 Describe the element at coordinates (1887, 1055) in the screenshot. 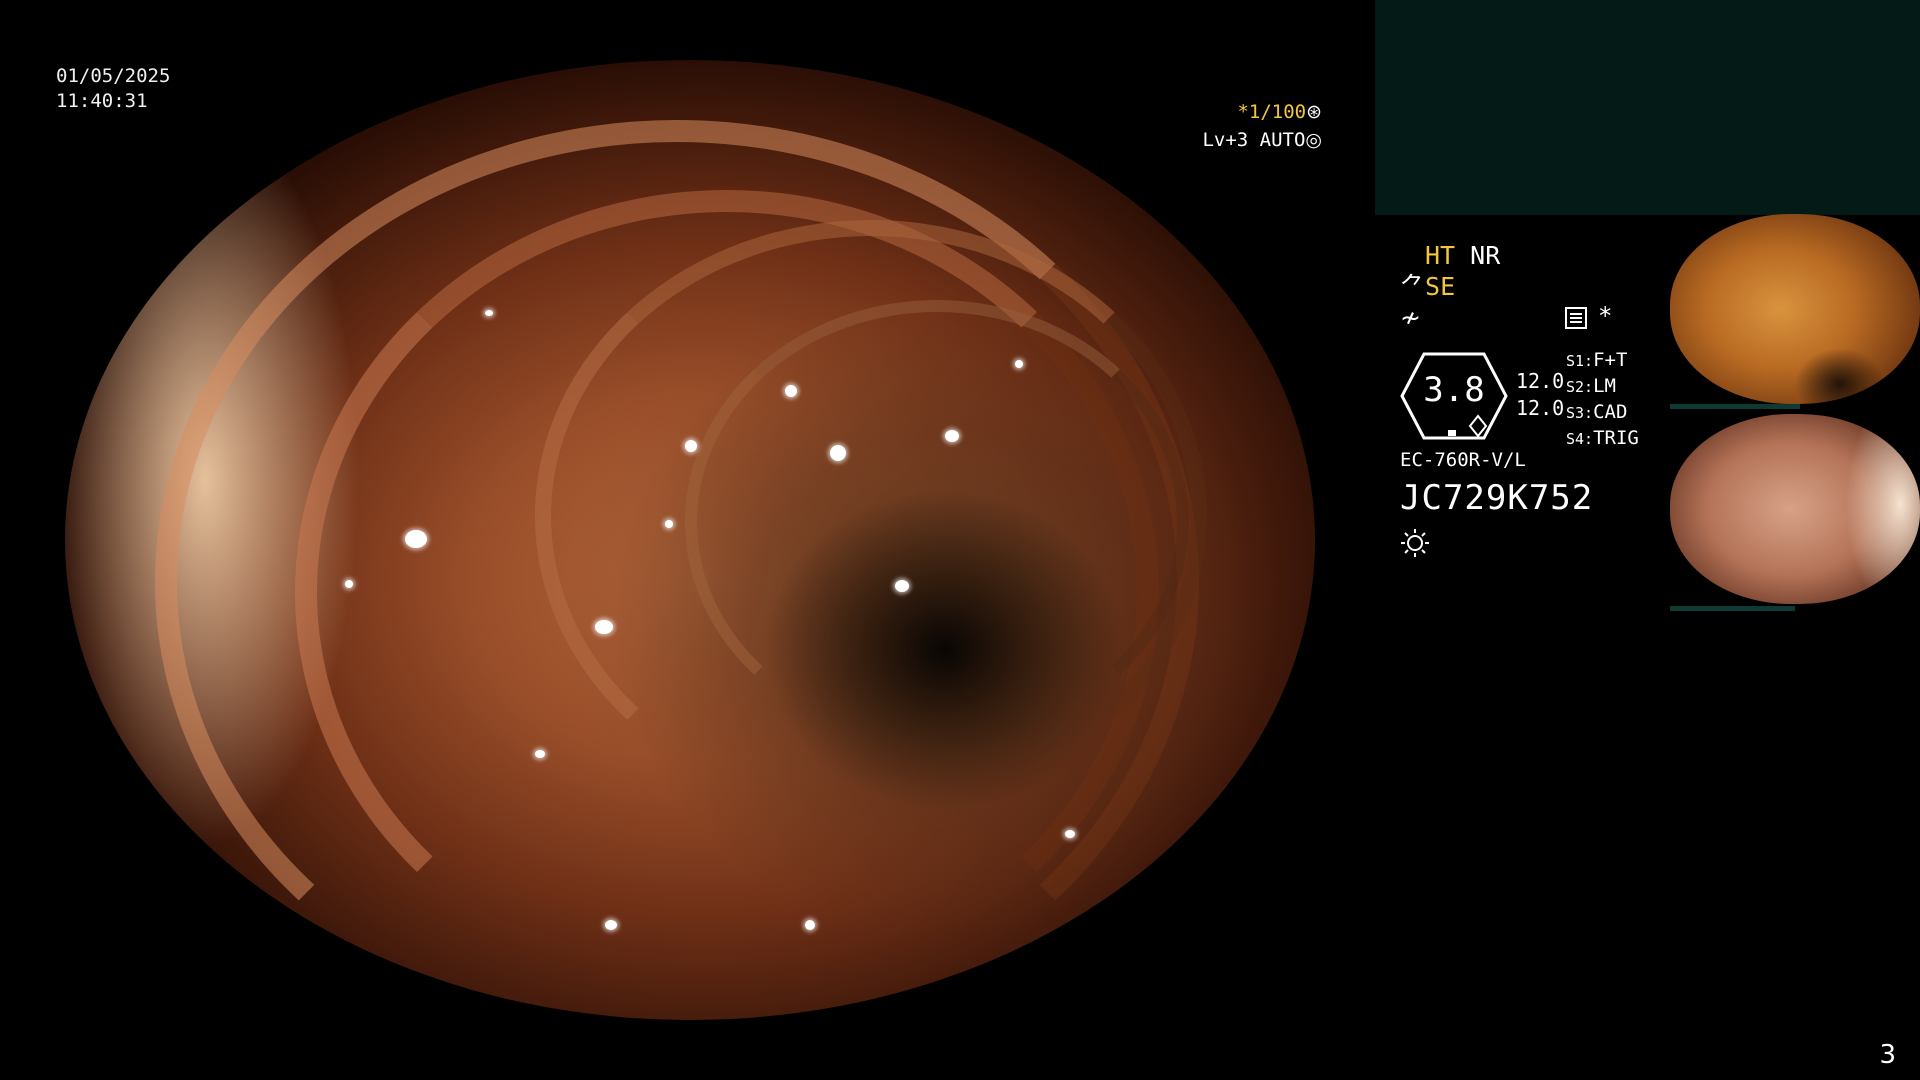

I see `page-number: 3` at that location.